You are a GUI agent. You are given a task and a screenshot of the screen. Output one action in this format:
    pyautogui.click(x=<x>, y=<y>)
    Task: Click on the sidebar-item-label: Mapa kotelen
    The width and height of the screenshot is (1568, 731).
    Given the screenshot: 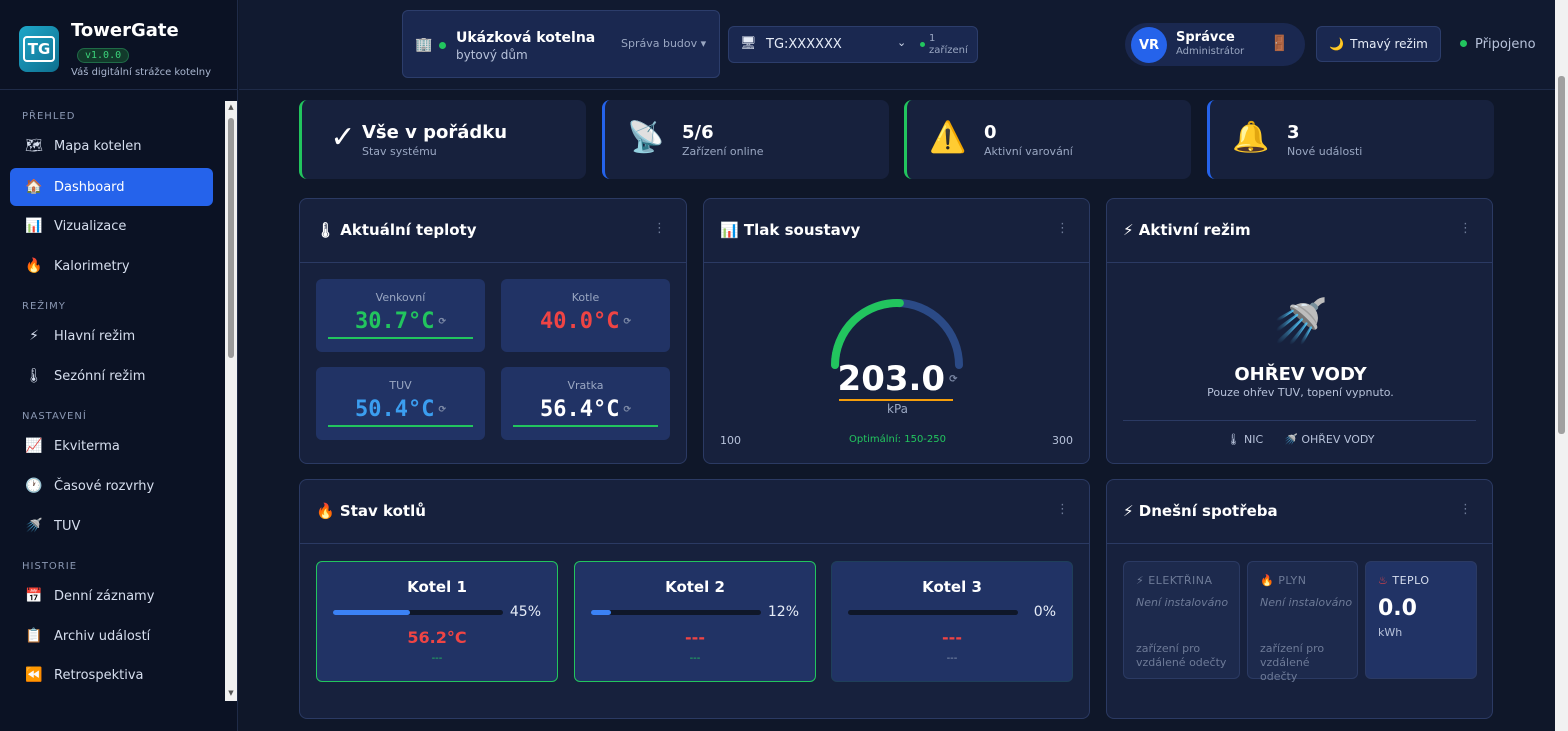 What is the action you would take?
    pyautogui.click(x=98, y=146)
    